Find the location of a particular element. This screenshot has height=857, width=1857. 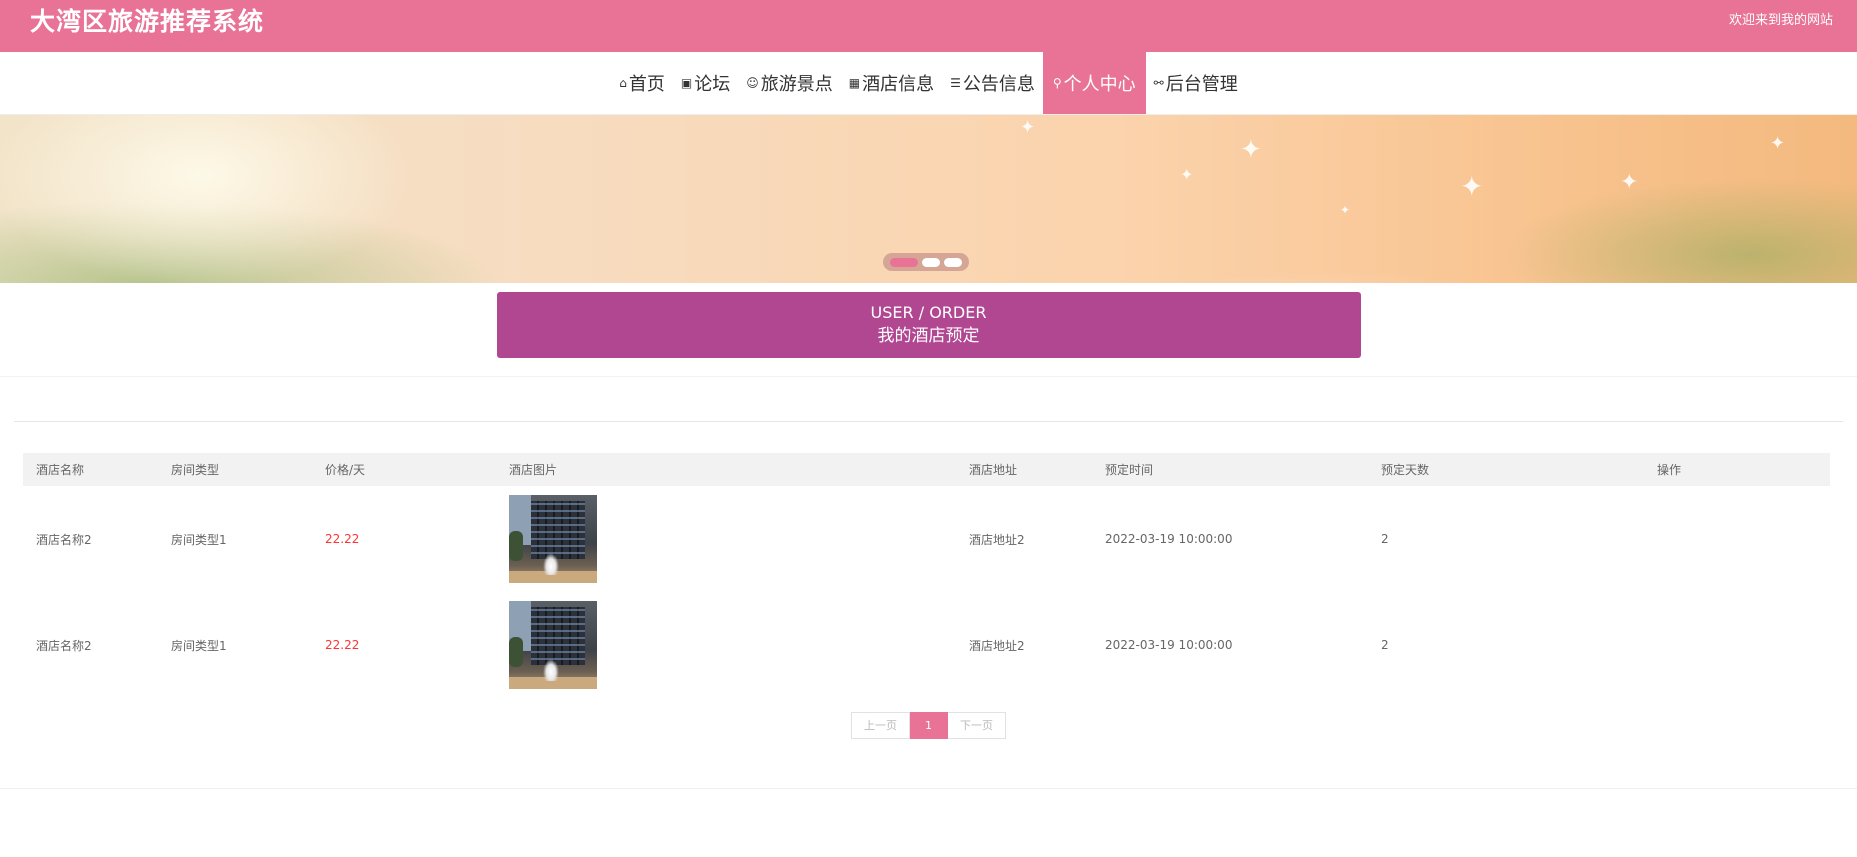

column-header: 预定时间 is located at coordinates (1129, 470).